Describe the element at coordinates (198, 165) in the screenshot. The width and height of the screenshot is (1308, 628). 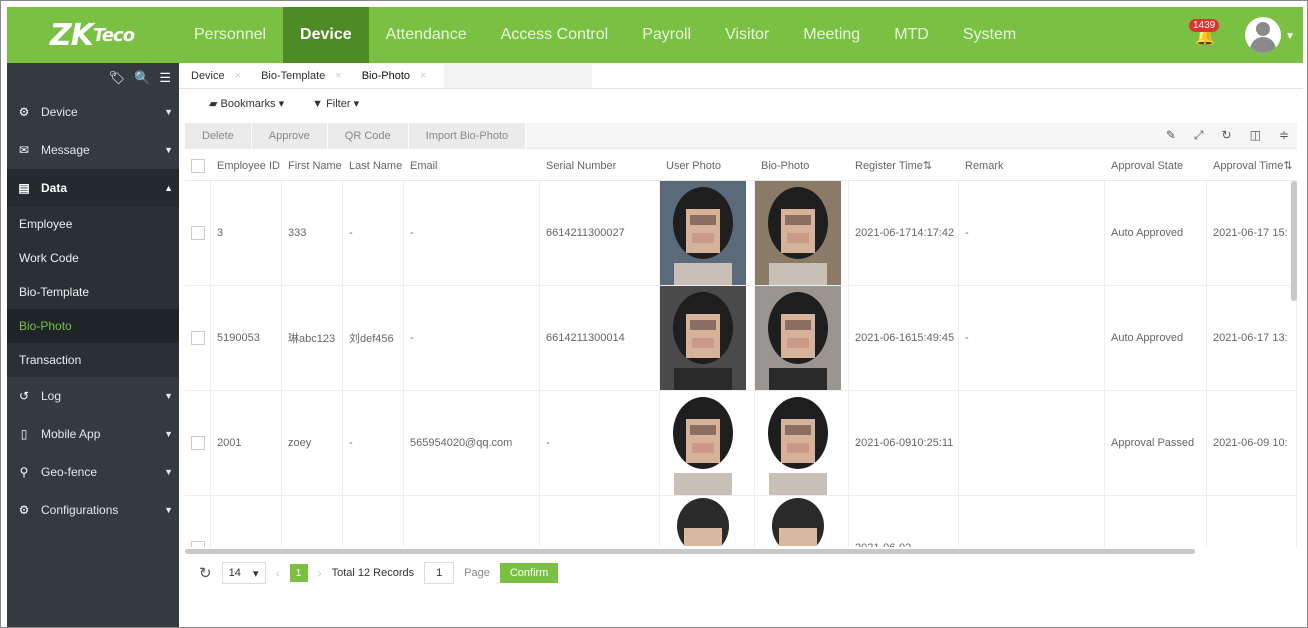
I see `select-all-checkbox` at that location.